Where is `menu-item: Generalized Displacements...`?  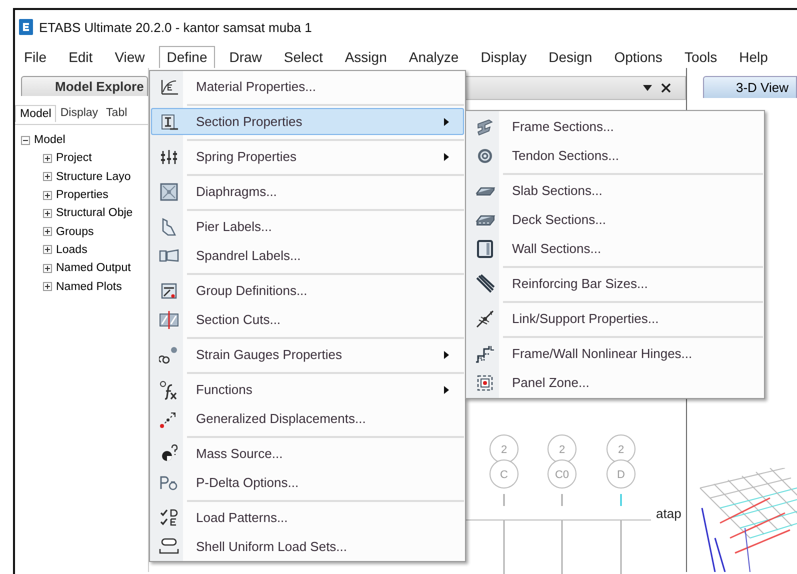
menu-item: Generalized Displacements... is located at coordinates (307, 418).